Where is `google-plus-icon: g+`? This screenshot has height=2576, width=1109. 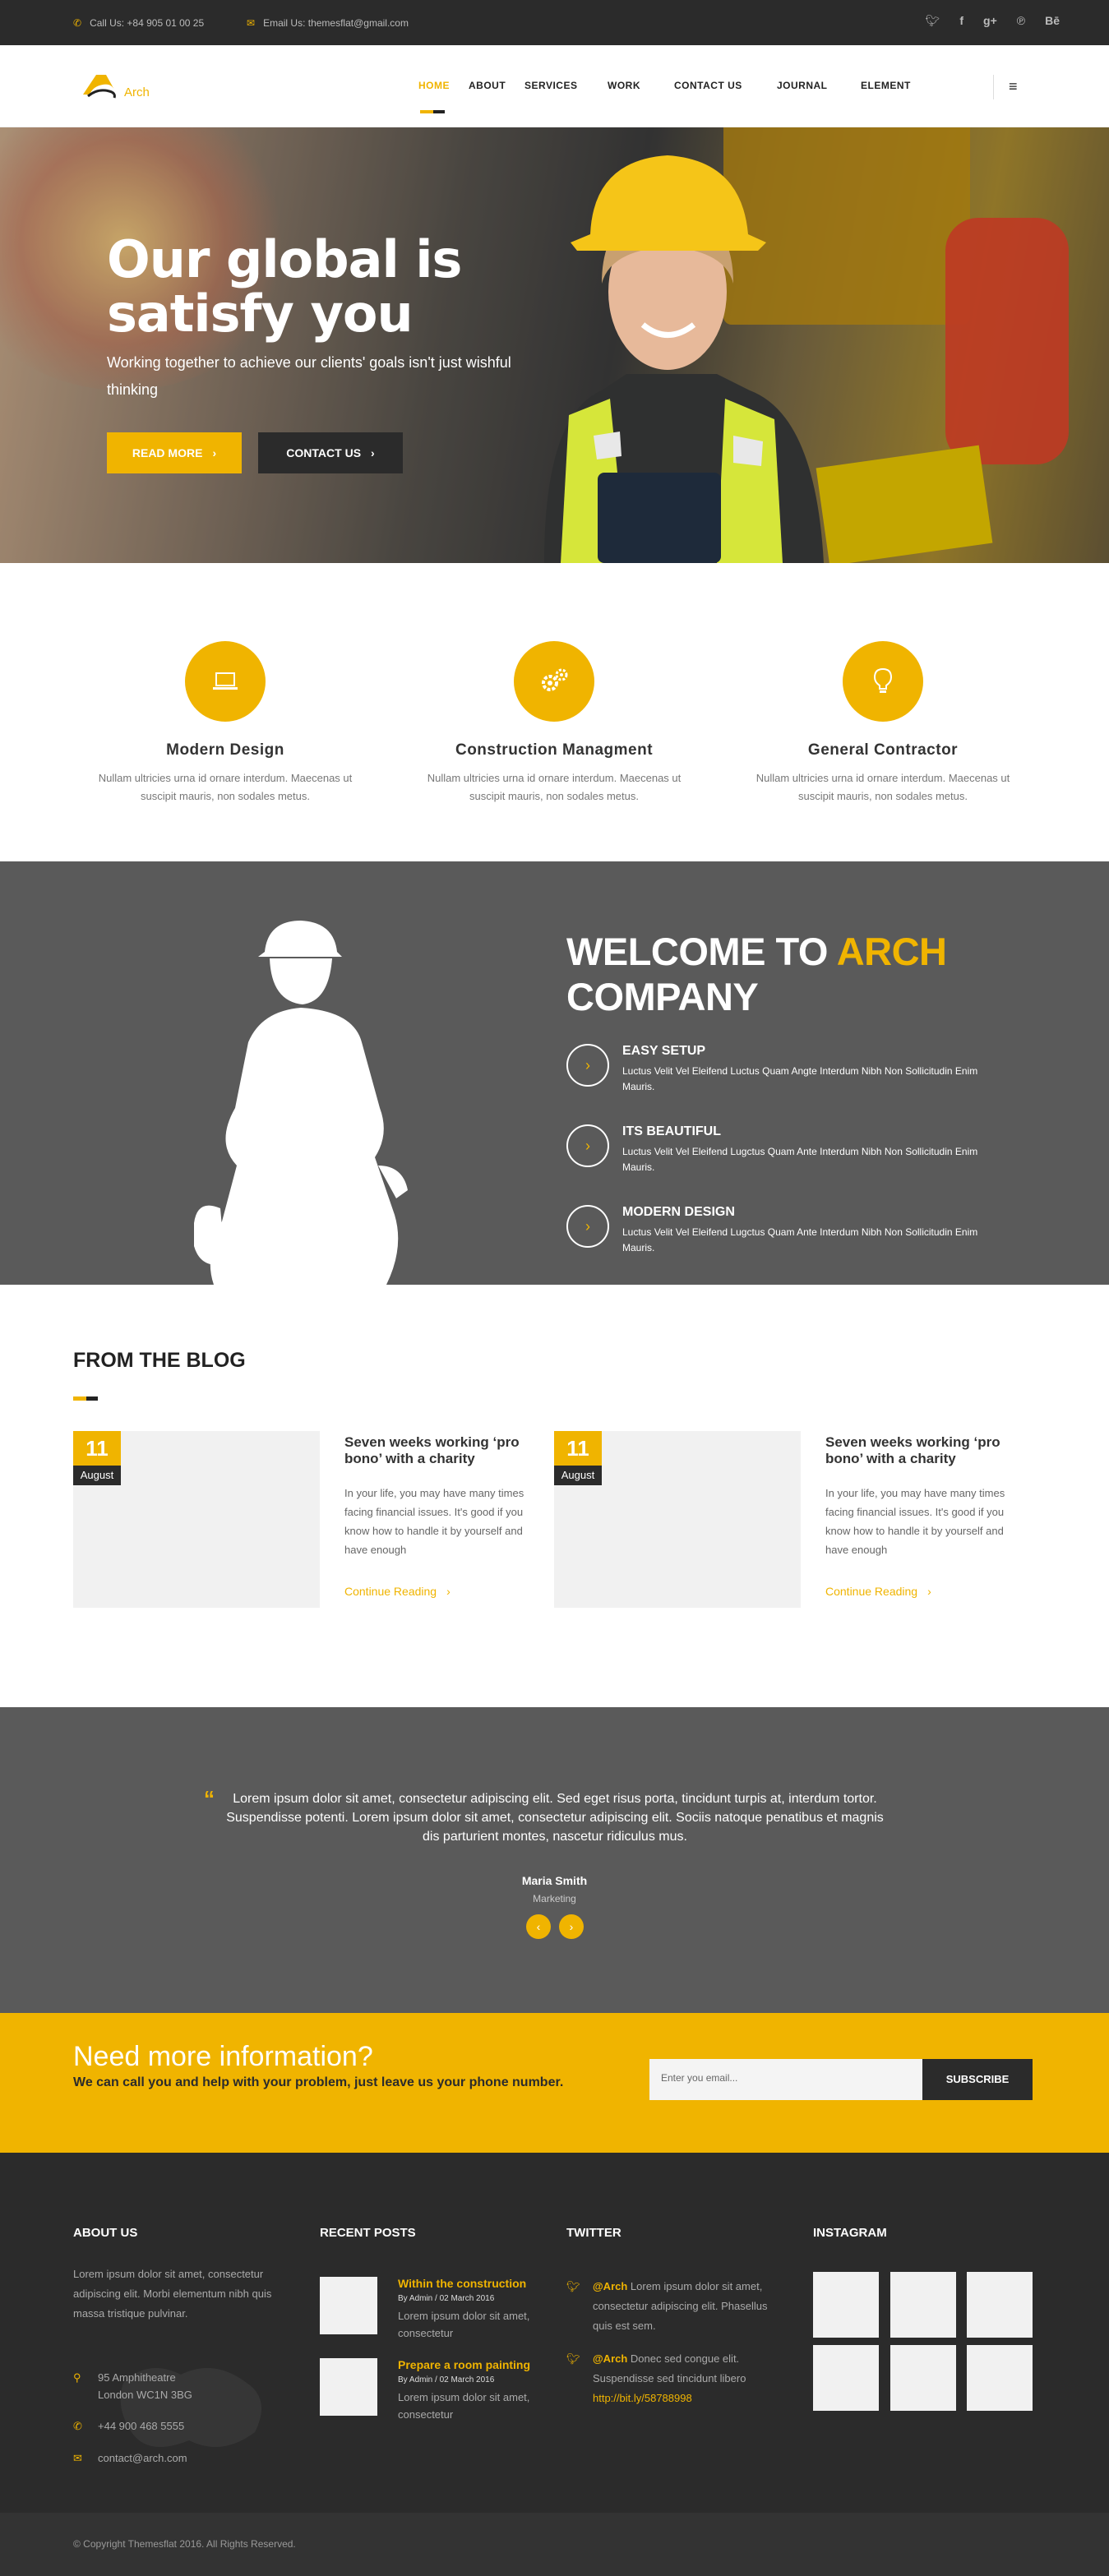 google-plus-icon: g+ is located at coordinates (990, 21).